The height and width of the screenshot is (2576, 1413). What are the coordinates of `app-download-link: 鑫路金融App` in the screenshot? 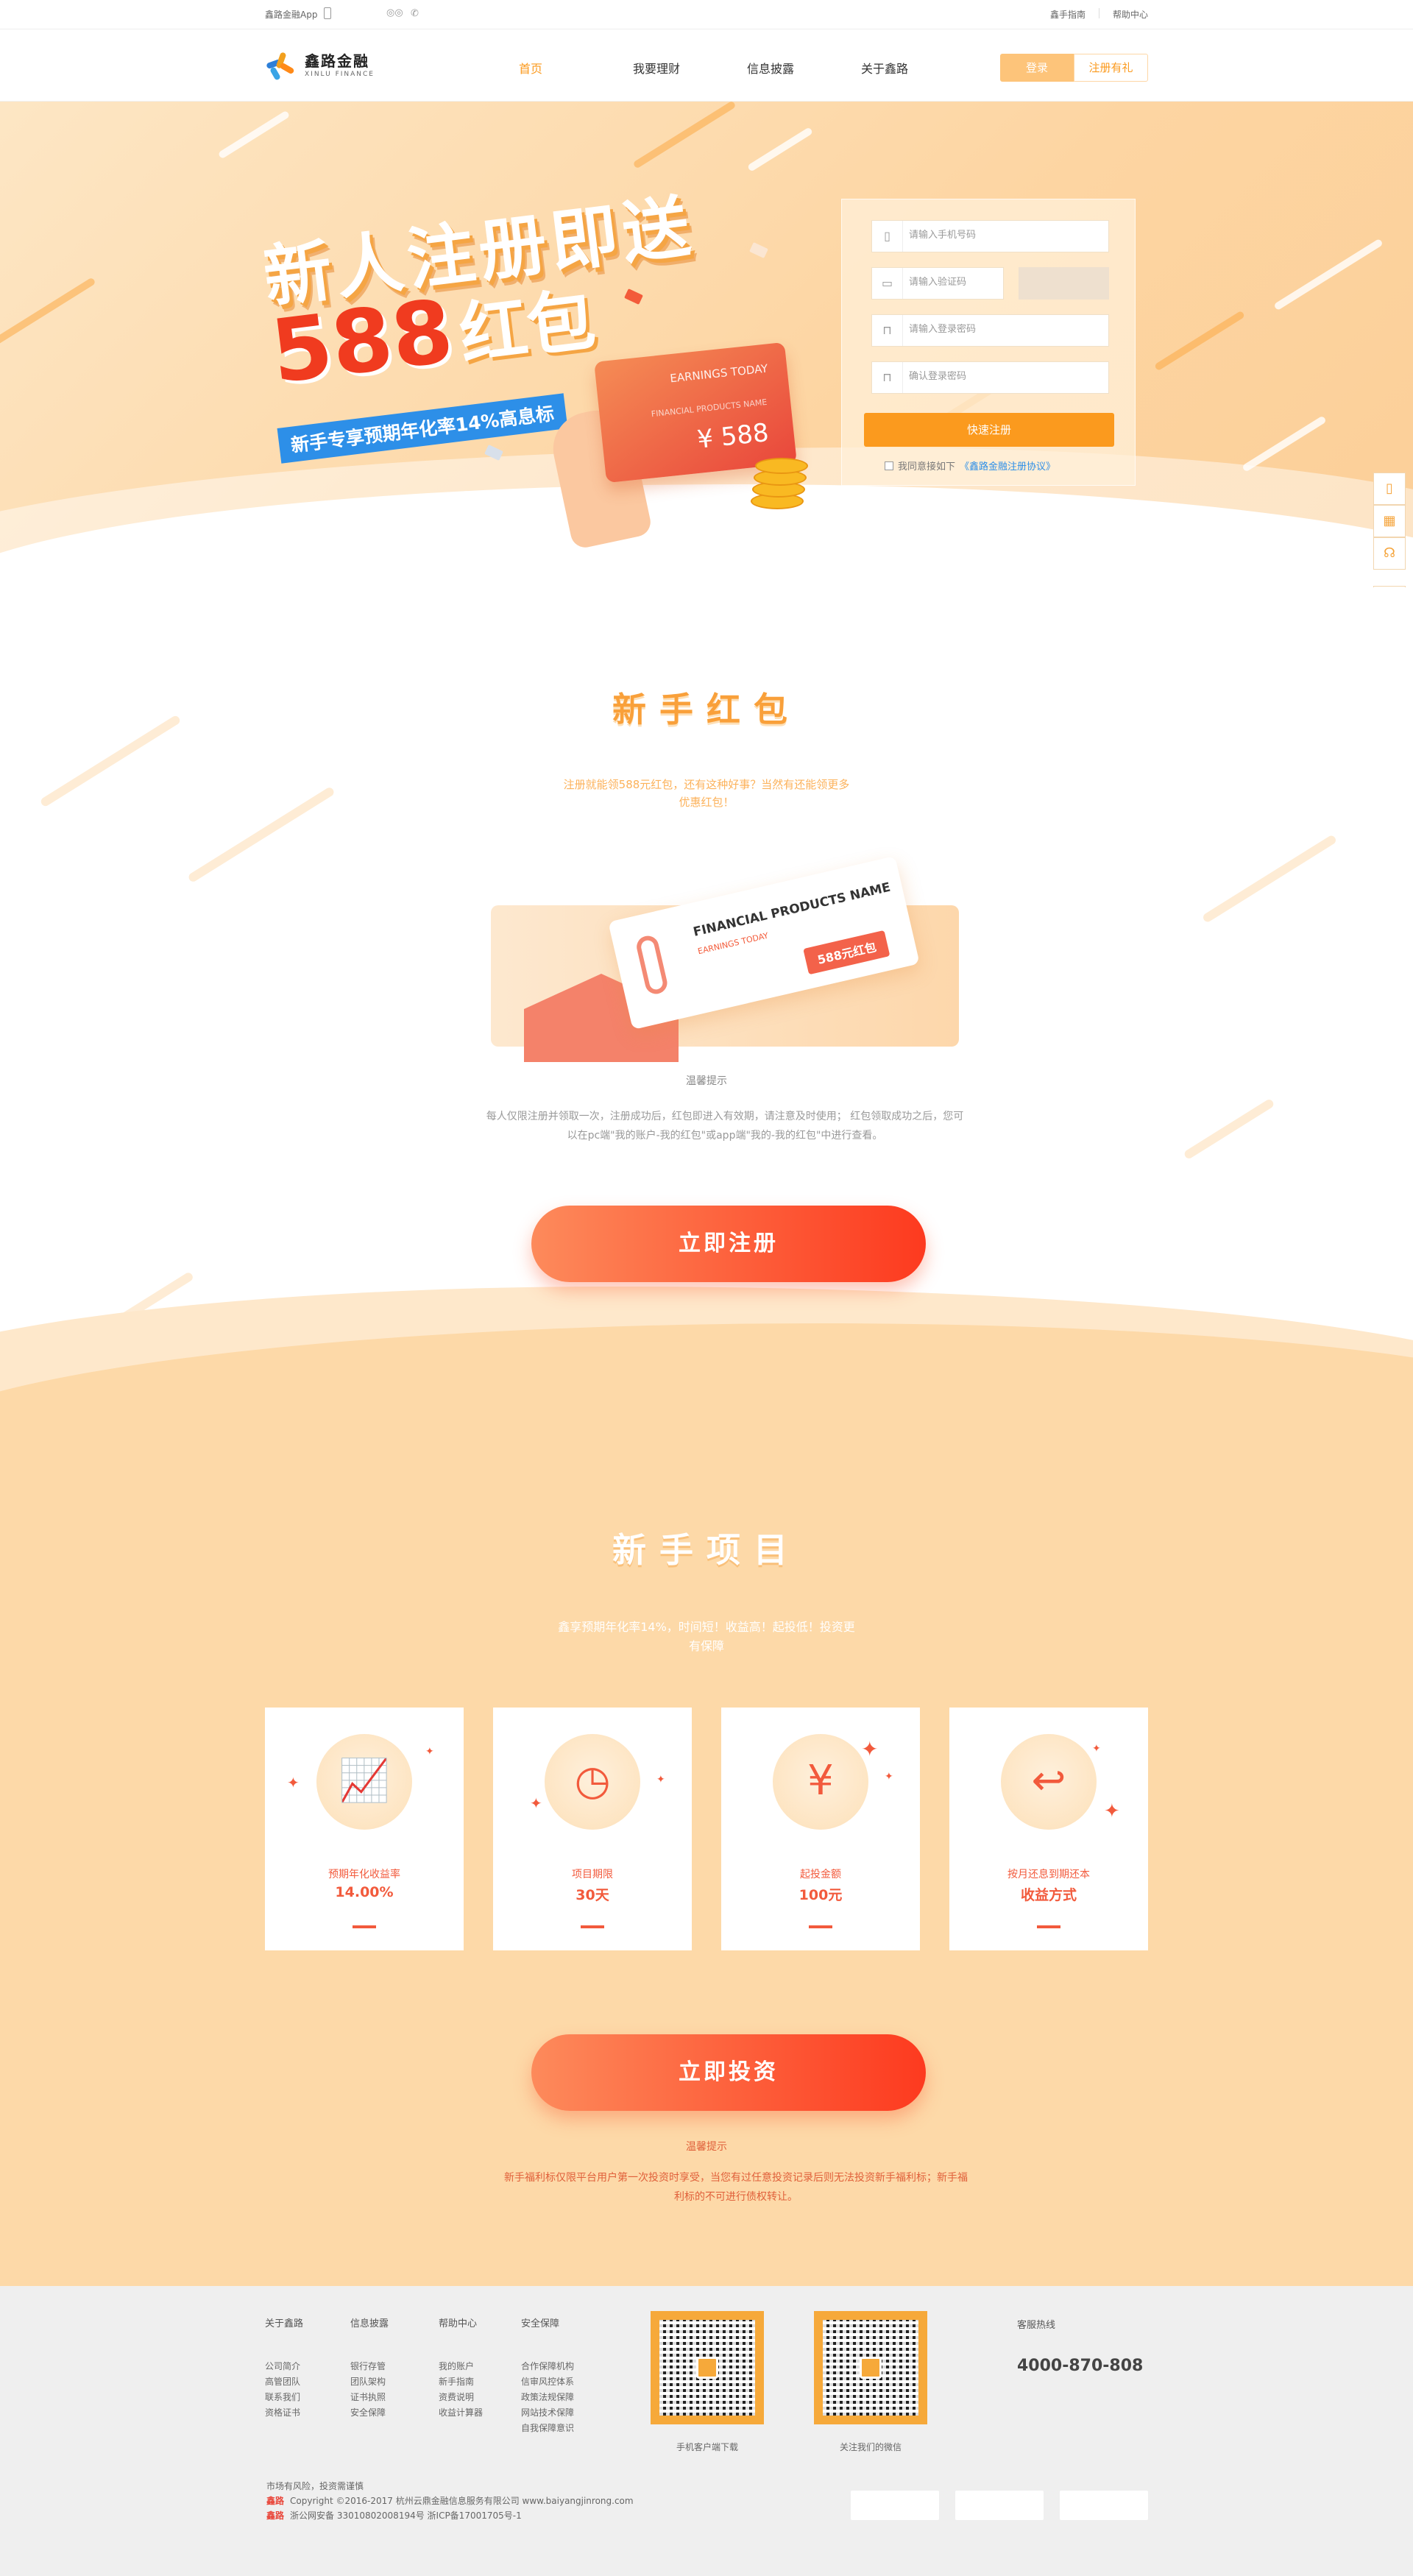 It's located at (291, 14).